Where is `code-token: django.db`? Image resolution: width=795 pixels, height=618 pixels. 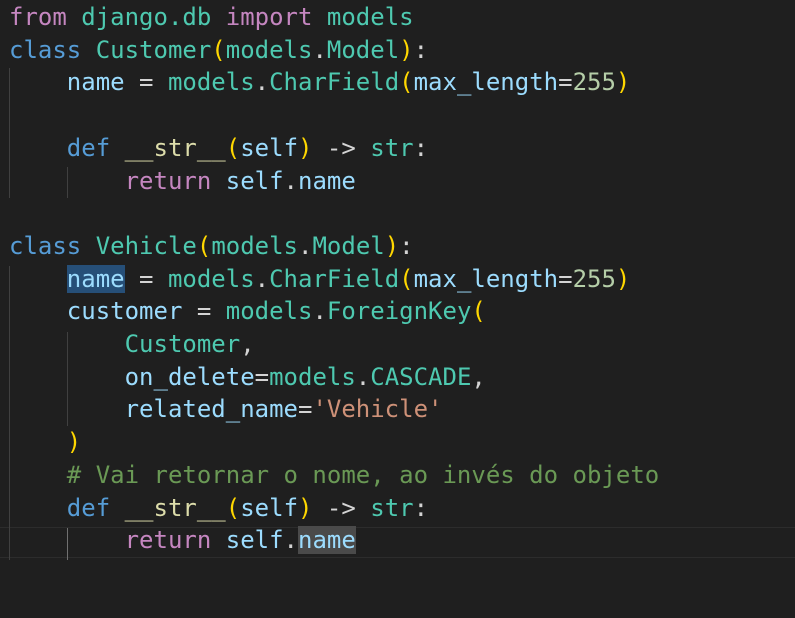 code-token: django.db is located at coordinates (146, 17).